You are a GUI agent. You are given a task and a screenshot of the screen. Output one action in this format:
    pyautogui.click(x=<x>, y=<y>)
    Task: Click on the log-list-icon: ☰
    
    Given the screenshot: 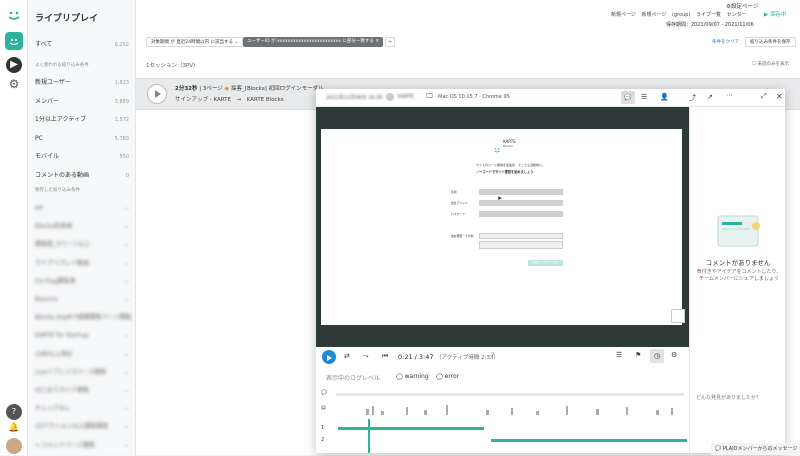 What is the action you would take?
    pyautogui.click(x=619, y=355)
    